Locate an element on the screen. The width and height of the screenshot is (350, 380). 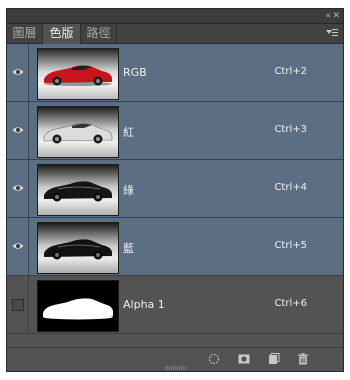
channel-name: RGB is located at coordinates (135, 72).